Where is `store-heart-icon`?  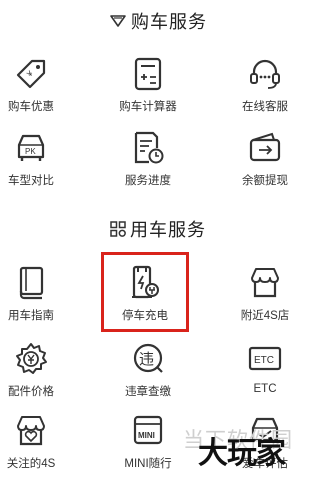 store-heart-icon is located at coordinates (31, 431).